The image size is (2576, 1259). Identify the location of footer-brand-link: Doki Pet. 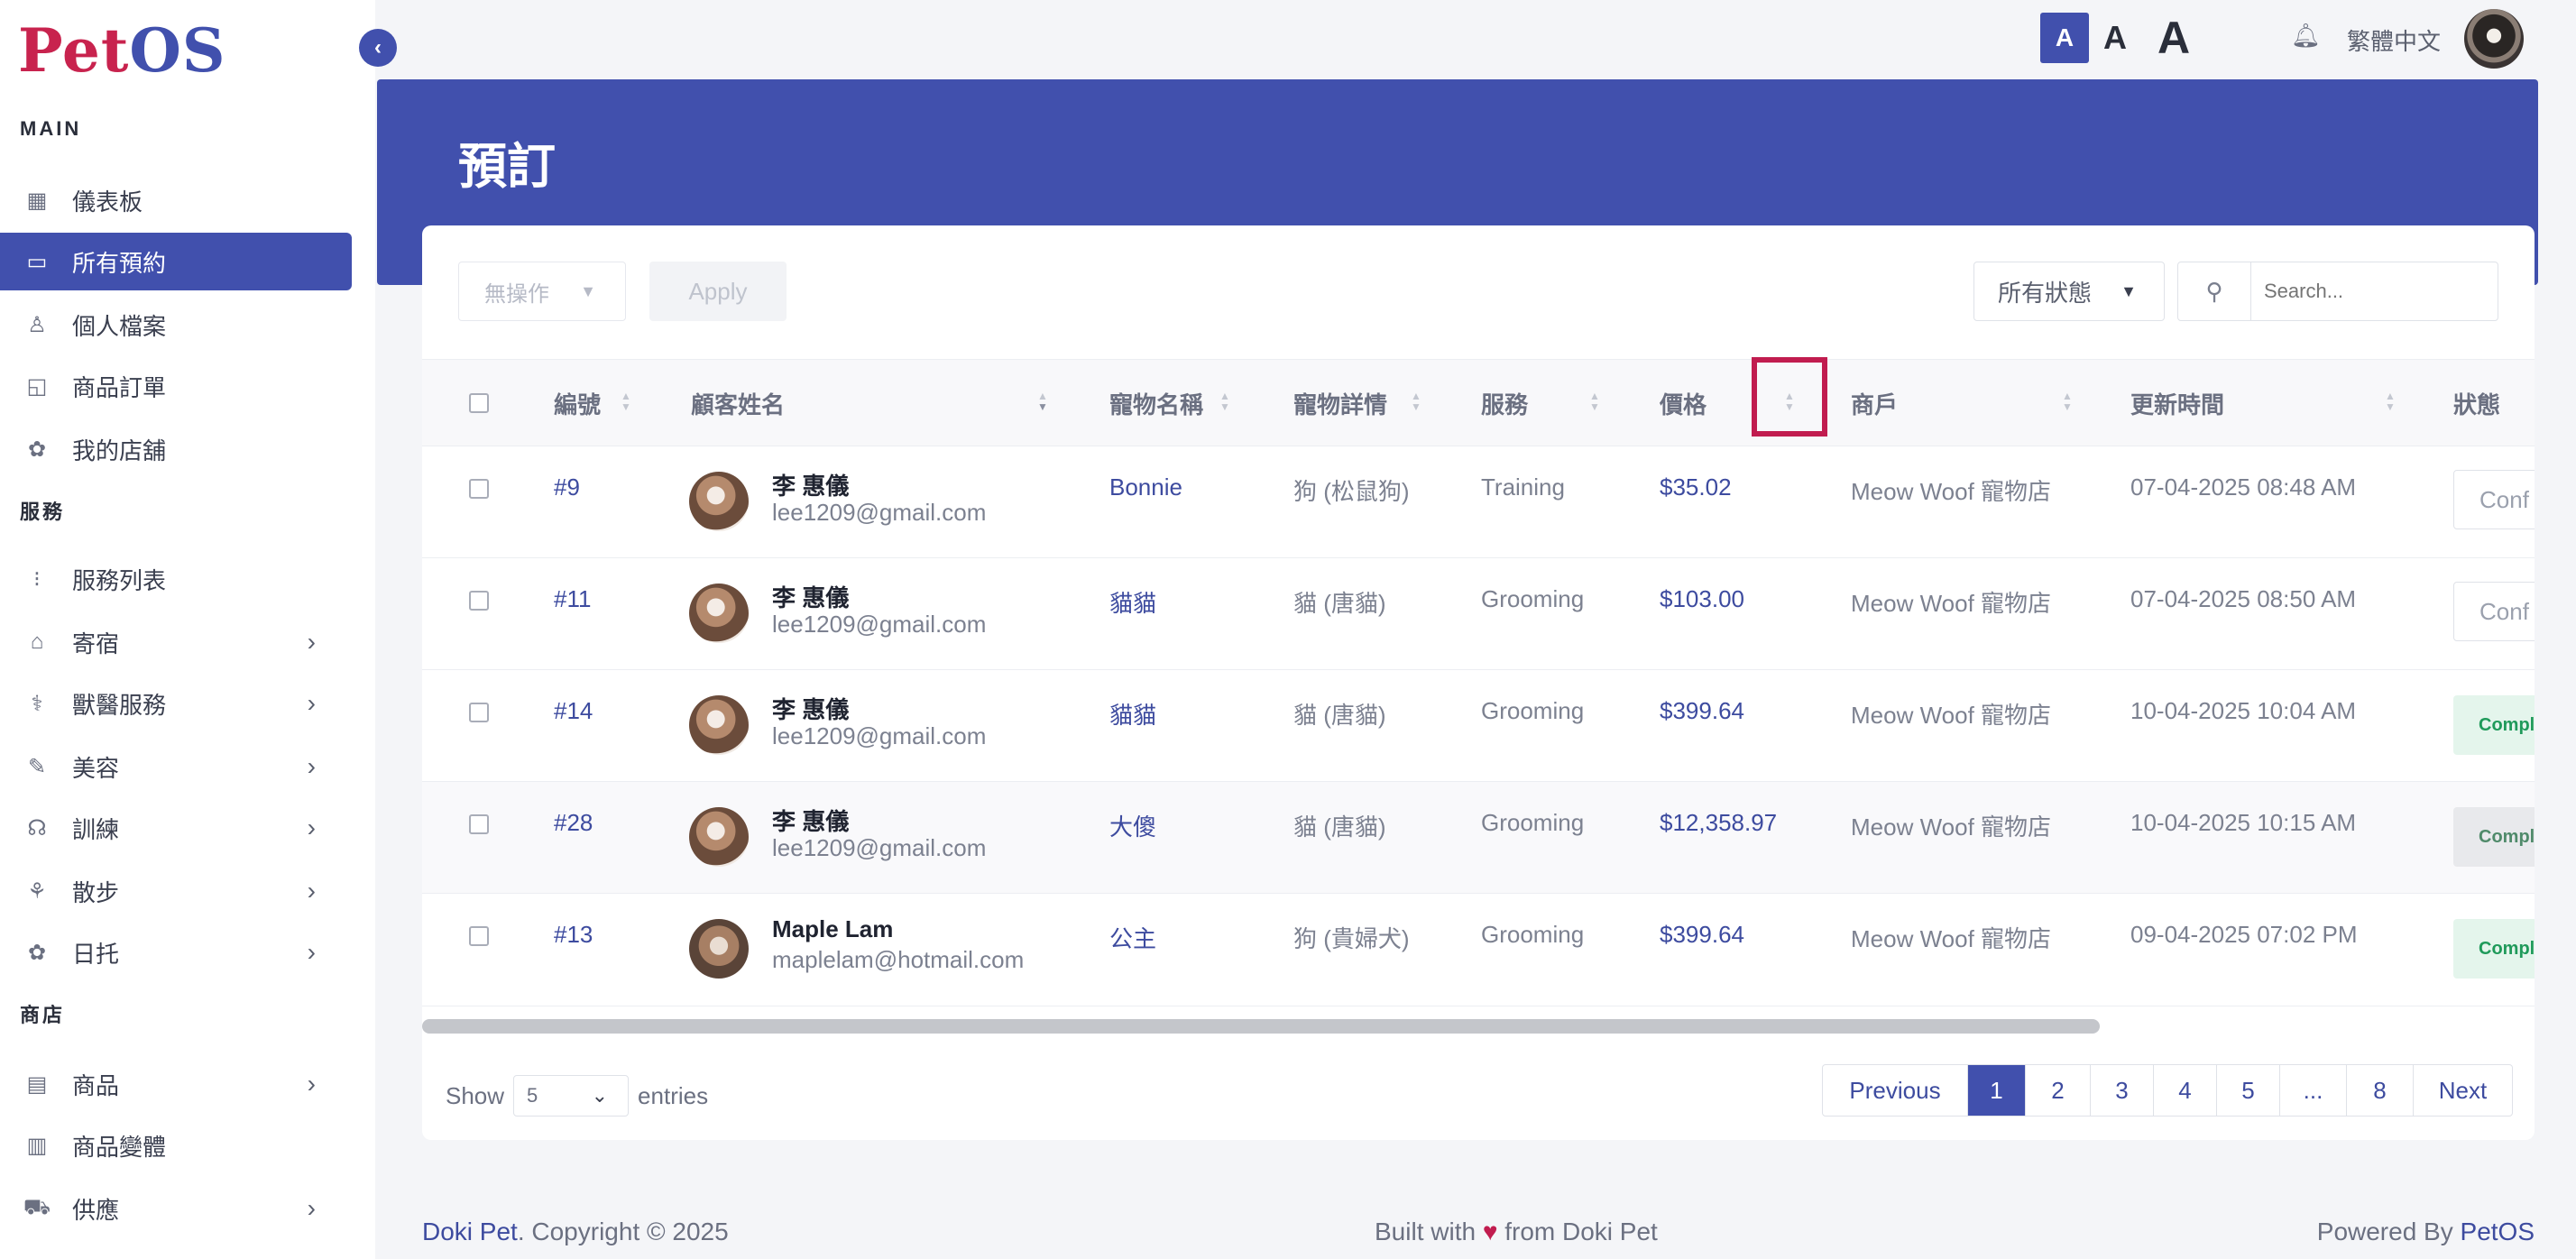
(470, 1231).